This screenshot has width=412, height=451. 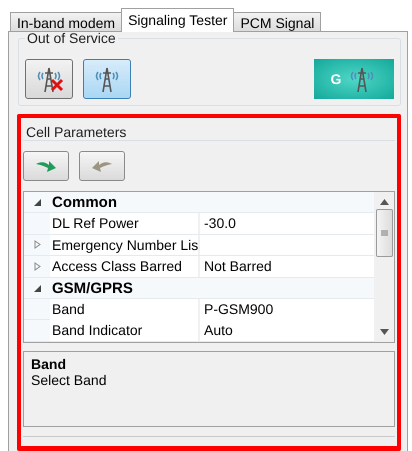 What do you see at coordinates (125, 223) in the screenshot?
I see `property-name: DL Ref Power` at bounding box center [125, 223].